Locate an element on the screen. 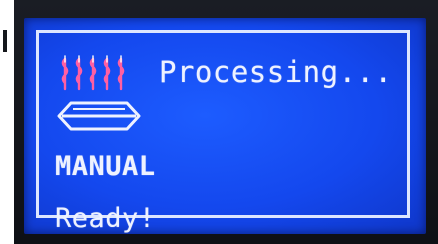 Image resolution: width=438 pixels, height=244 pixels. ready-status-text: Ready! is located at coordinates (105, 218).